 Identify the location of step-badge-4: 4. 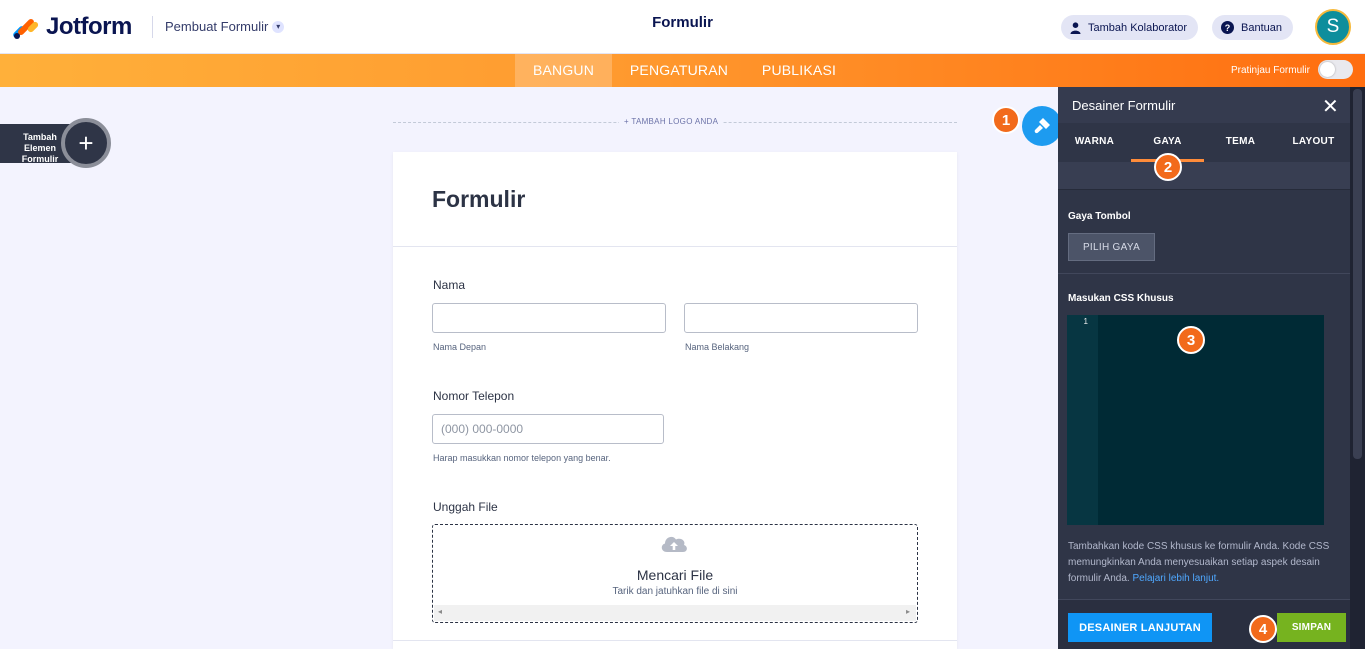
(1263, 629).